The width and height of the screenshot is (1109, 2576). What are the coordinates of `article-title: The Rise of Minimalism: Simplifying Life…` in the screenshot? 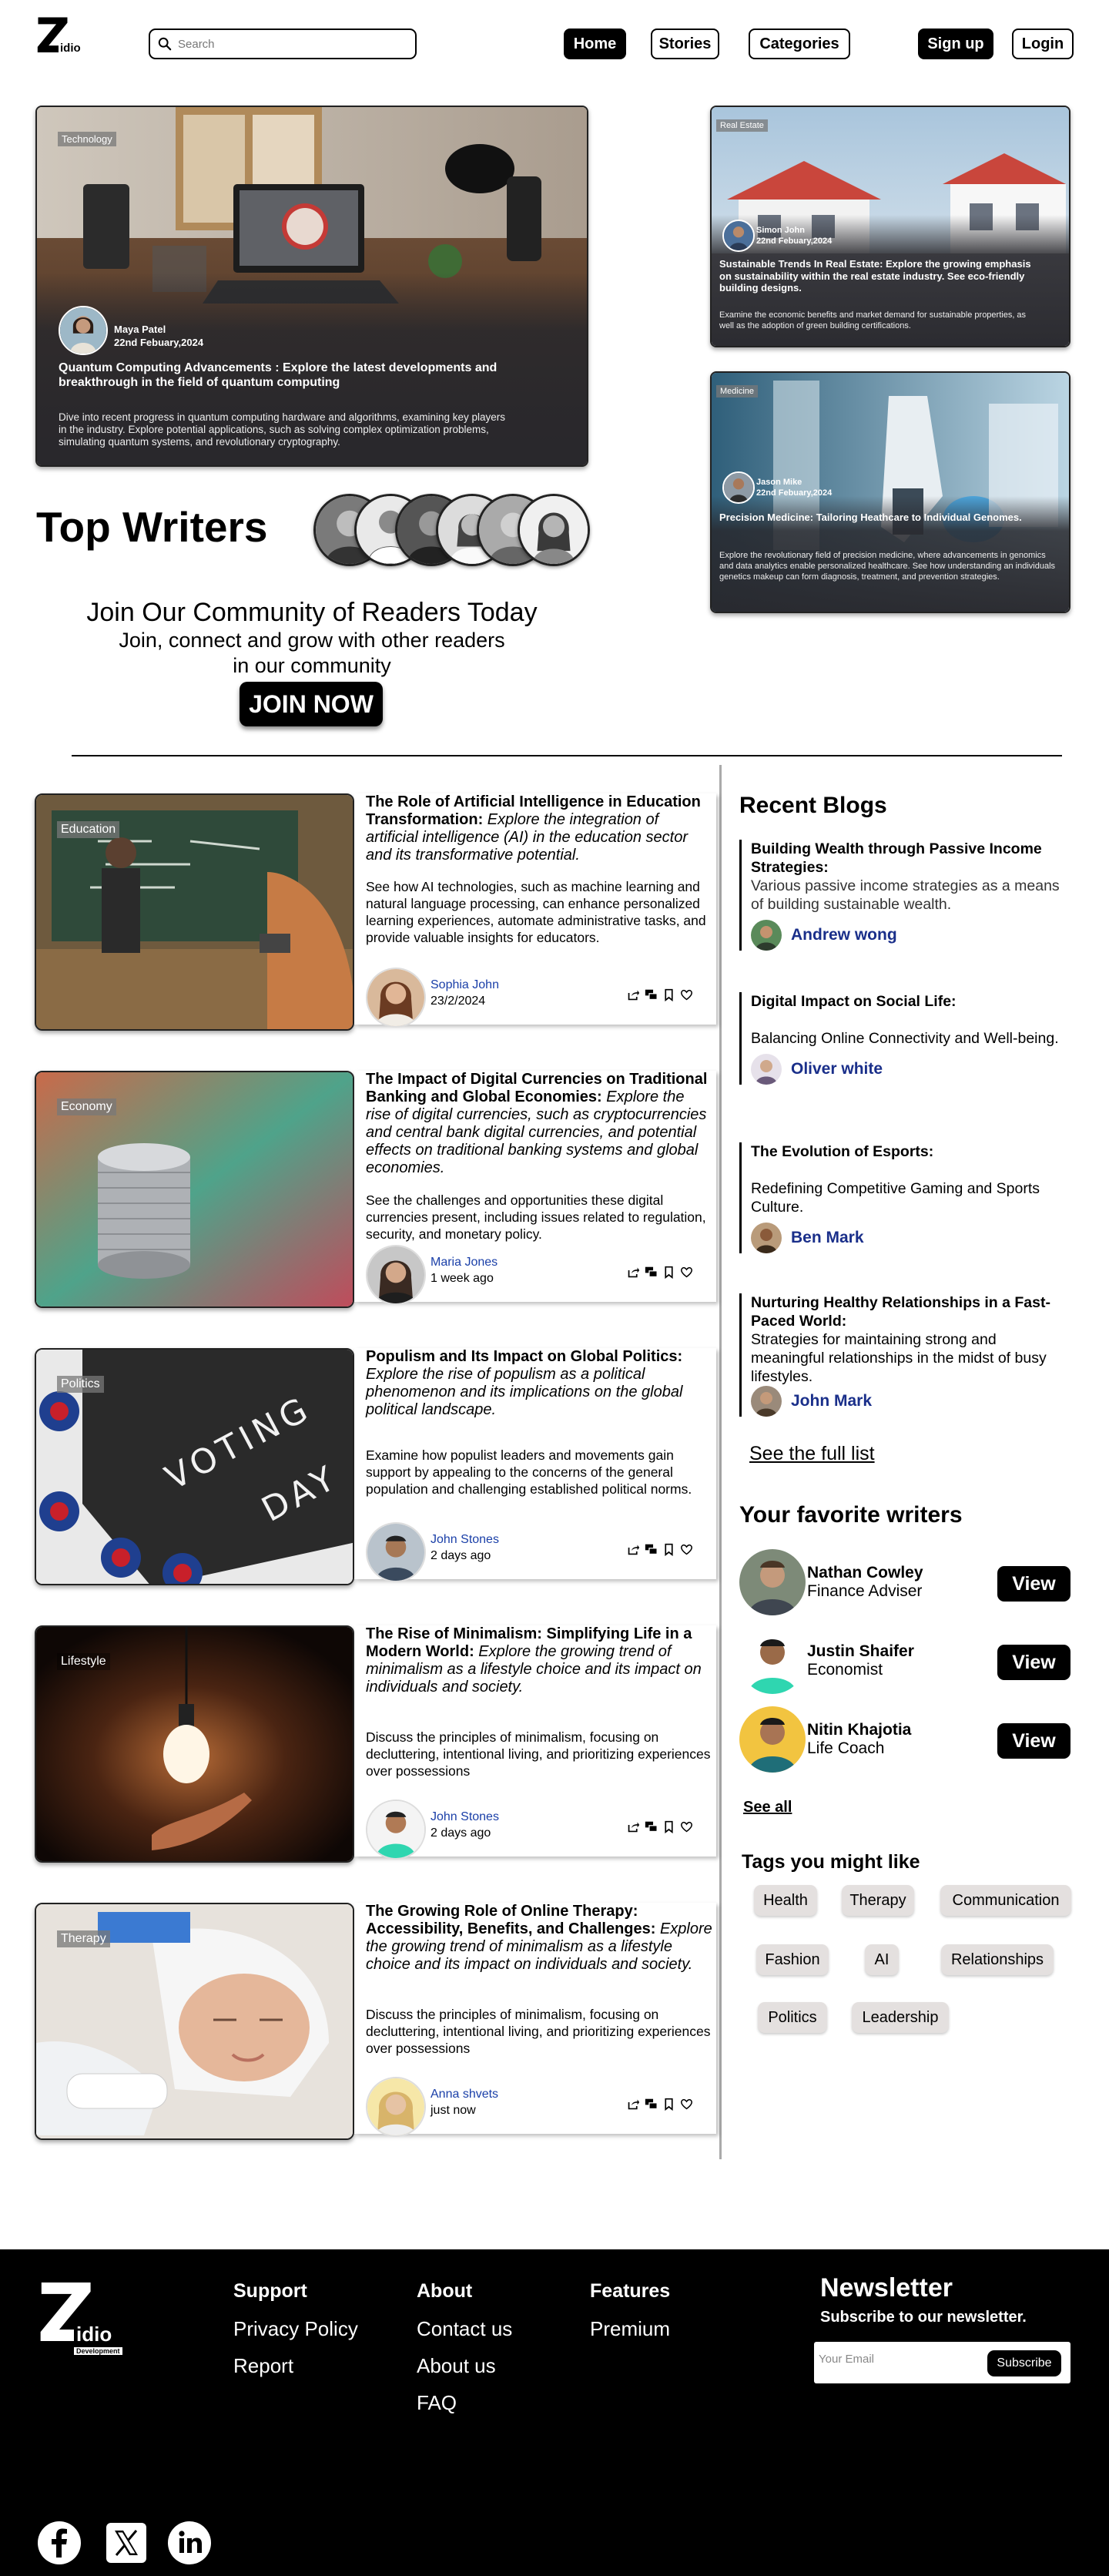 It's located at (539, 1660).